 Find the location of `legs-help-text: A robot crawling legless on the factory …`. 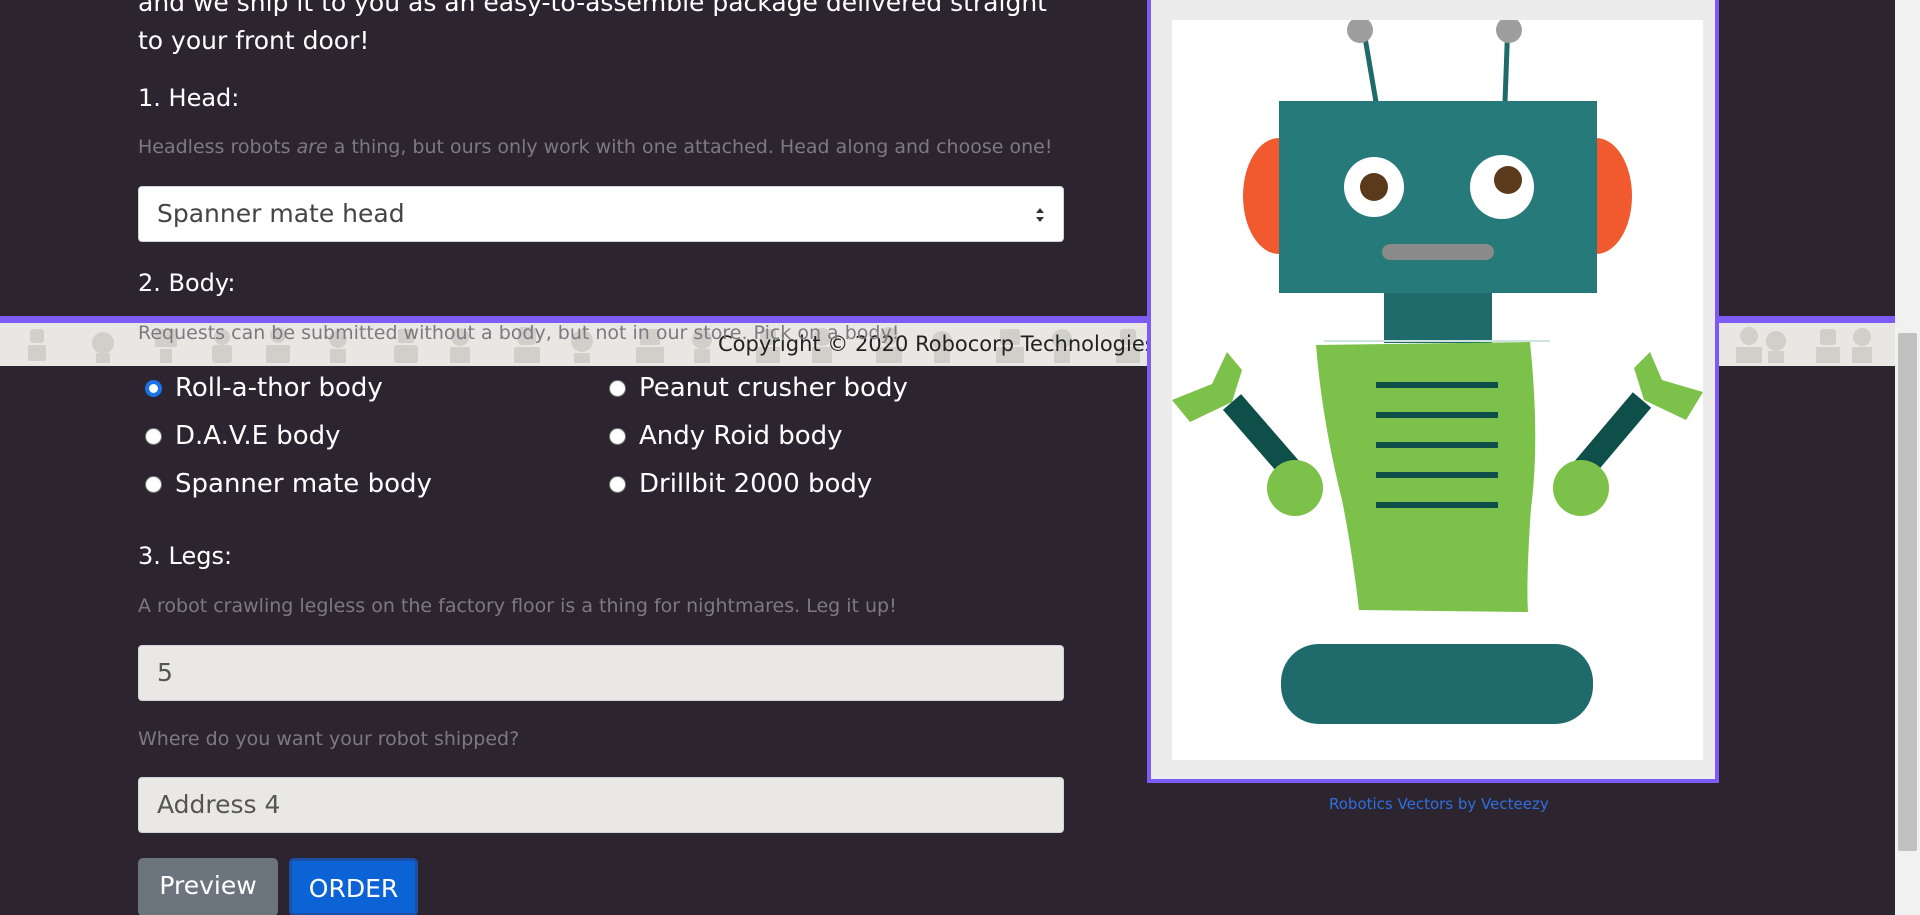

legs-help-text: A robot crawling legless on the factory … is located at coordinates (517, 606).